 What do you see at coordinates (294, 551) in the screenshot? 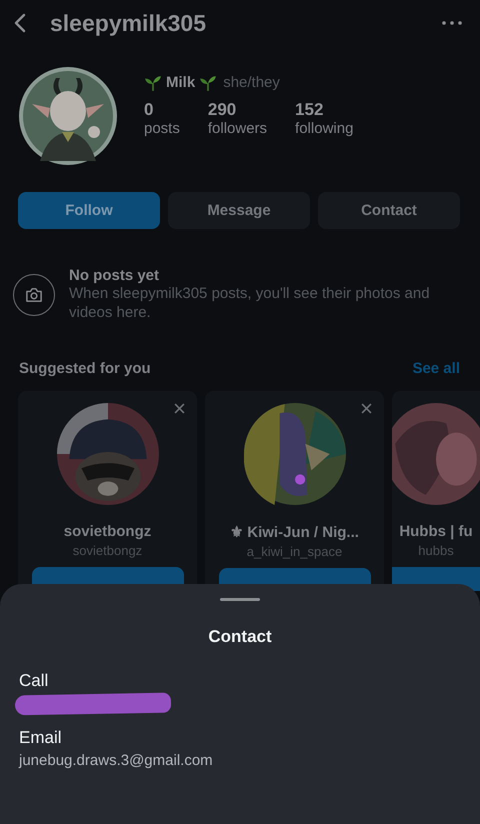
I see `suggestion-username: a_kiwi_in_space` at bounding box center [294, 551].